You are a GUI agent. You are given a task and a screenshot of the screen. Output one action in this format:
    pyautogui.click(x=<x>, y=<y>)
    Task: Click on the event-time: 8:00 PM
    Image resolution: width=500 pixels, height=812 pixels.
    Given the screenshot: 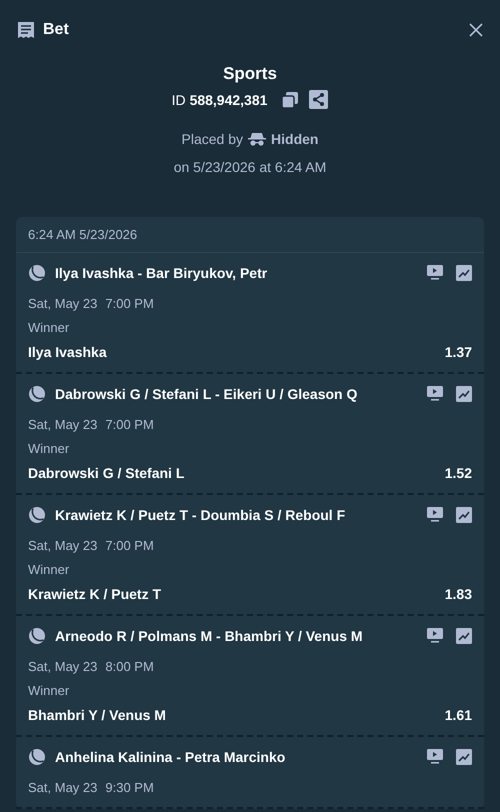 What is the action you would take?
    pyautogui.click(x=129, y=666)
    